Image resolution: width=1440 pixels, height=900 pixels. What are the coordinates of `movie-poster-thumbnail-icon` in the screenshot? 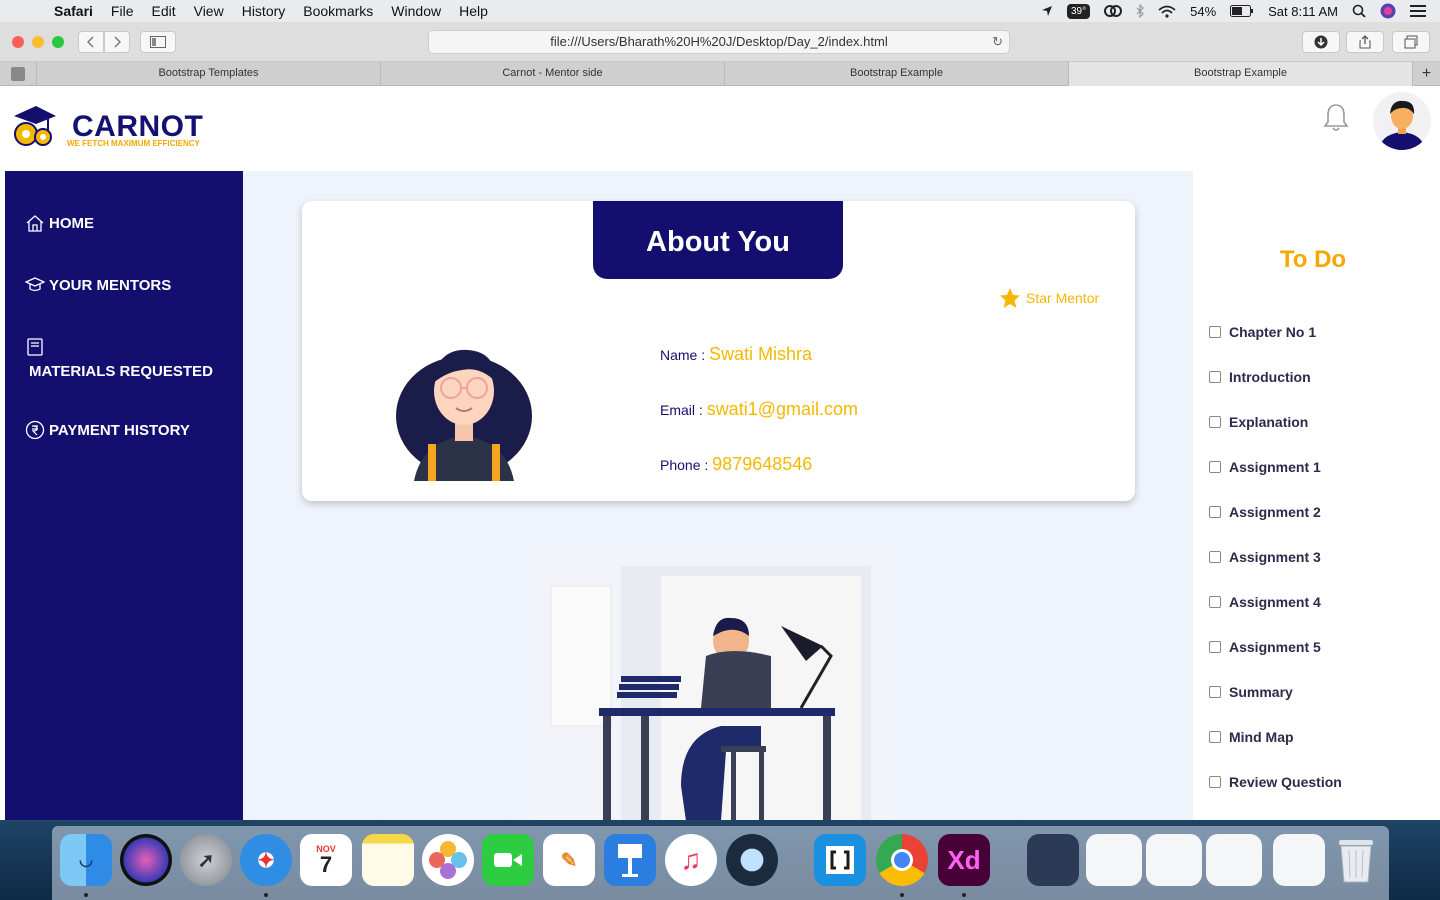 It's located at (1053, 860).